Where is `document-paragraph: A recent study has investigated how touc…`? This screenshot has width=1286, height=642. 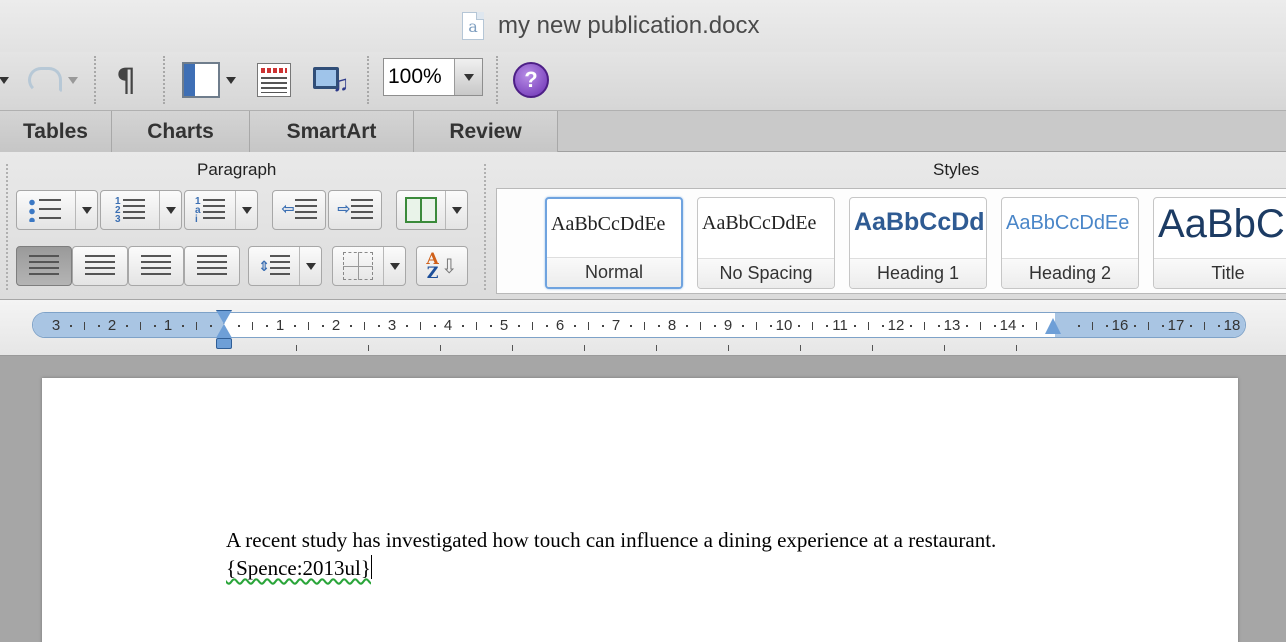
document-paragraph: A recent study has investigated how touc… is located at coordinates (656, 554).